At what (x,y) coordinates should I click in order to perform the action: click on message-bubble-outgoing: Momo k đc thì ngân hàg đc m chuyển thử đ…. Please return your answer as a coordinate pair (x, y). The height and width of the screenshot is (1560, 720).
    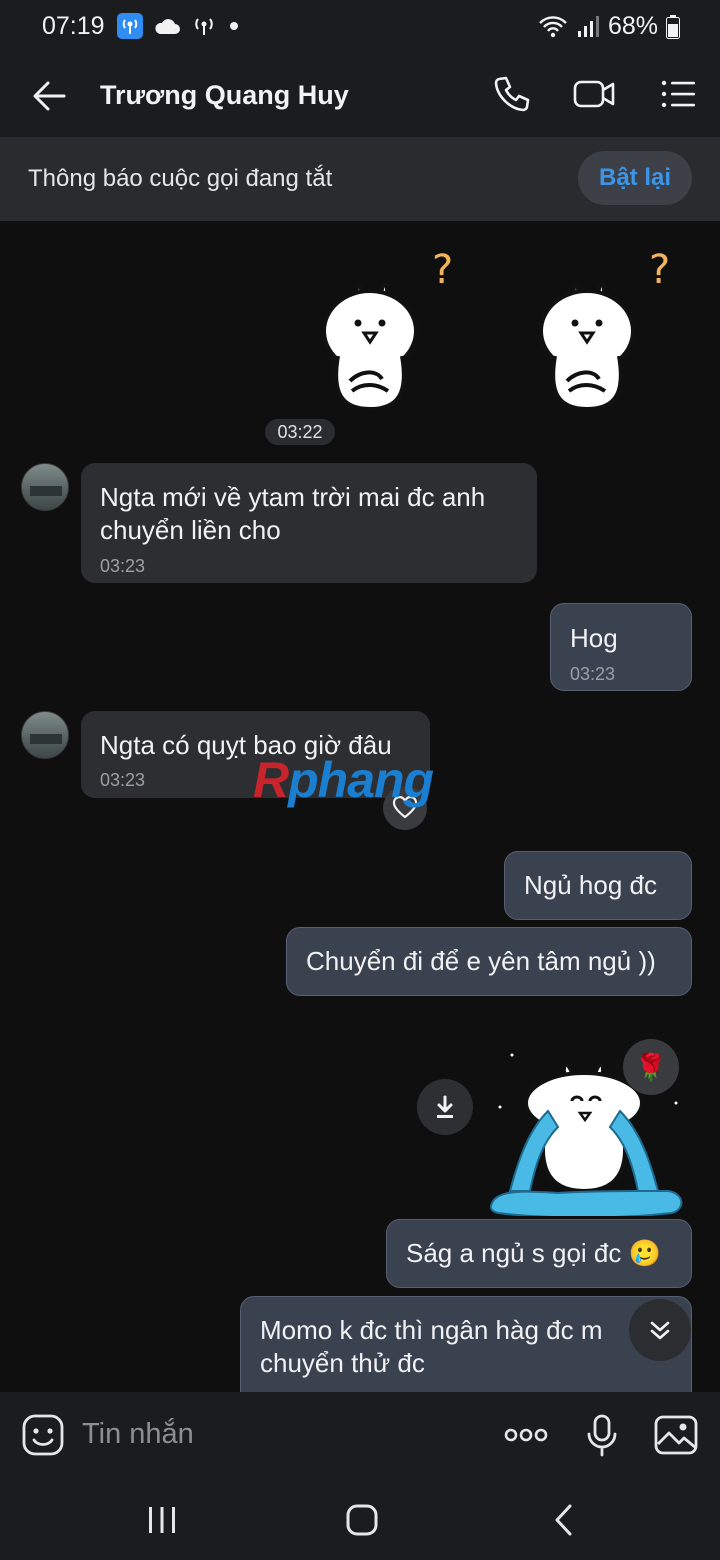
    Looking at the image, I should click on (466, 1344).